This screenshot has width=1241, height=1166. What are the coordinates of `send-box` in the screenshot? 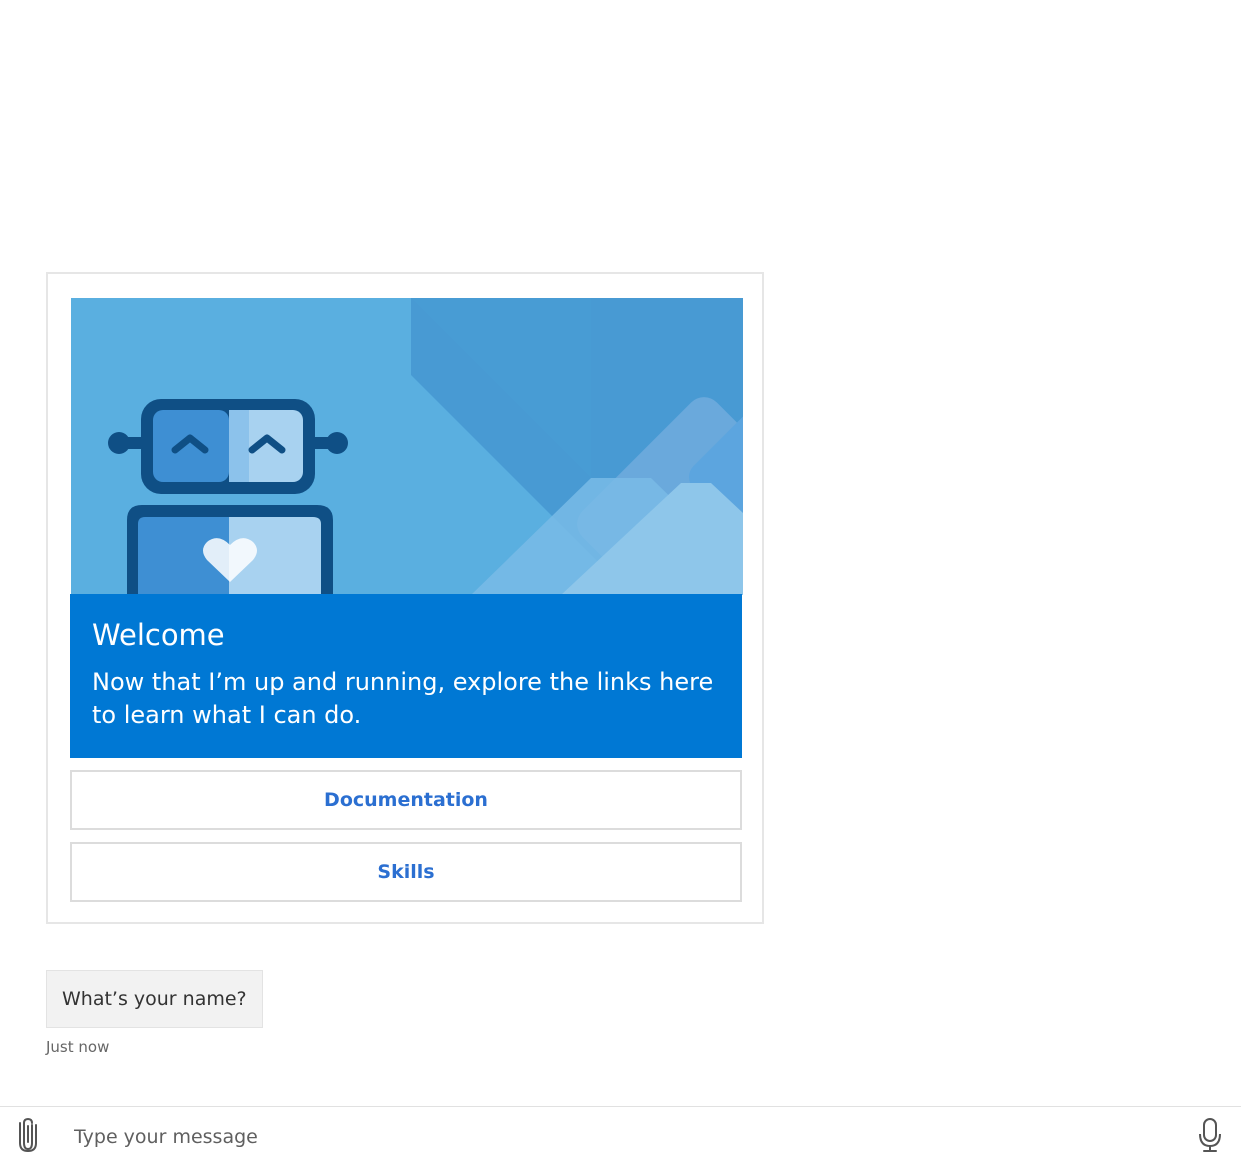 It's located at (620, 1136).